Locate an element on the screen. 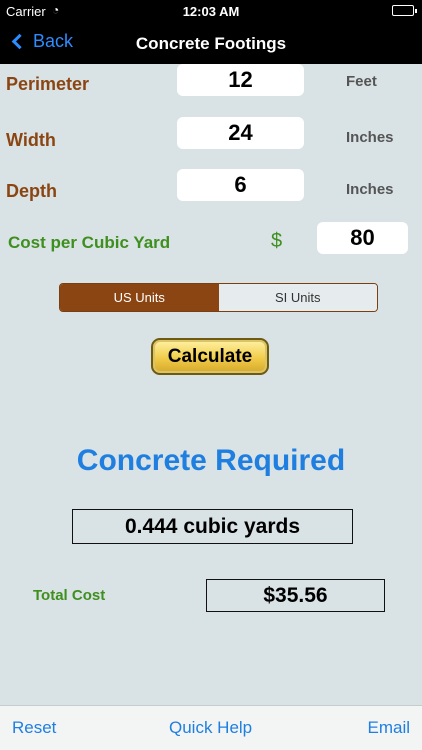 The image size is (422, 750). units-segmented-control: US Units SI Units is located at coordinates (218, 297).